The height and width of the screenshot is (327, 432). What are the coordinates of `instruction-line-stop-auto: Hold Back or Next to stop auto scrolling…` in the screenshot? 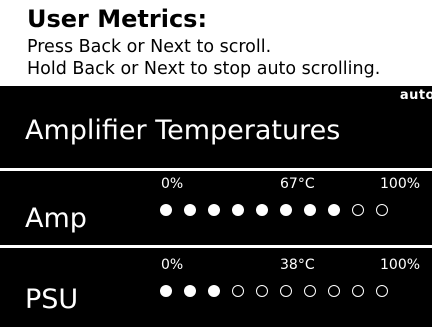 It's located at (204, 69).